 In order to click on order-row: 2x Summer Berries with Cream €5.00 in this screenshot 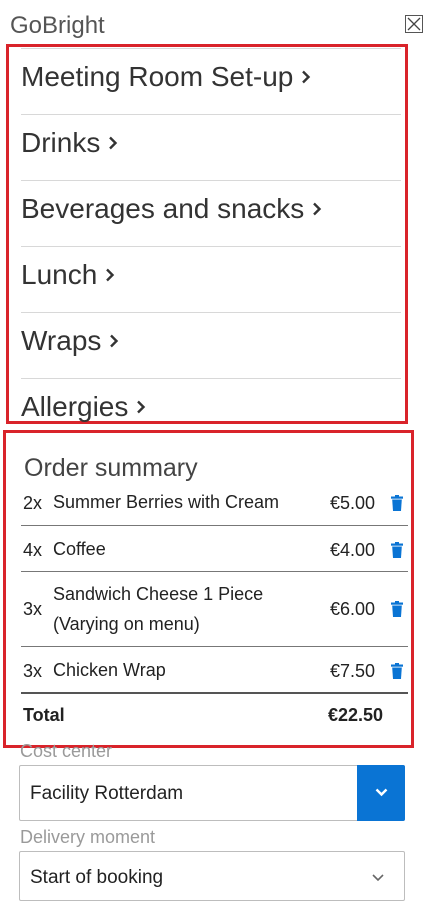, I will do `click(214, 503)`.